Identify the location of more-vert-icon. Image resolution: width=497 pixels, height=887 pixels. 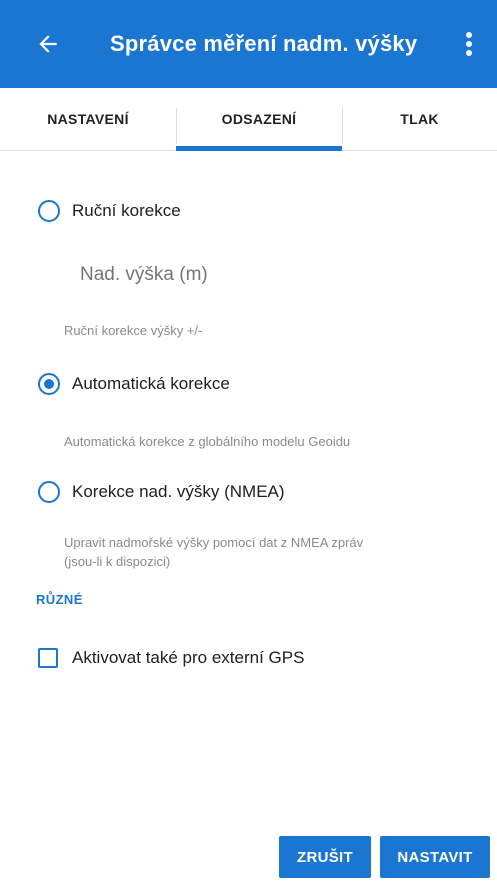
(469, 44).